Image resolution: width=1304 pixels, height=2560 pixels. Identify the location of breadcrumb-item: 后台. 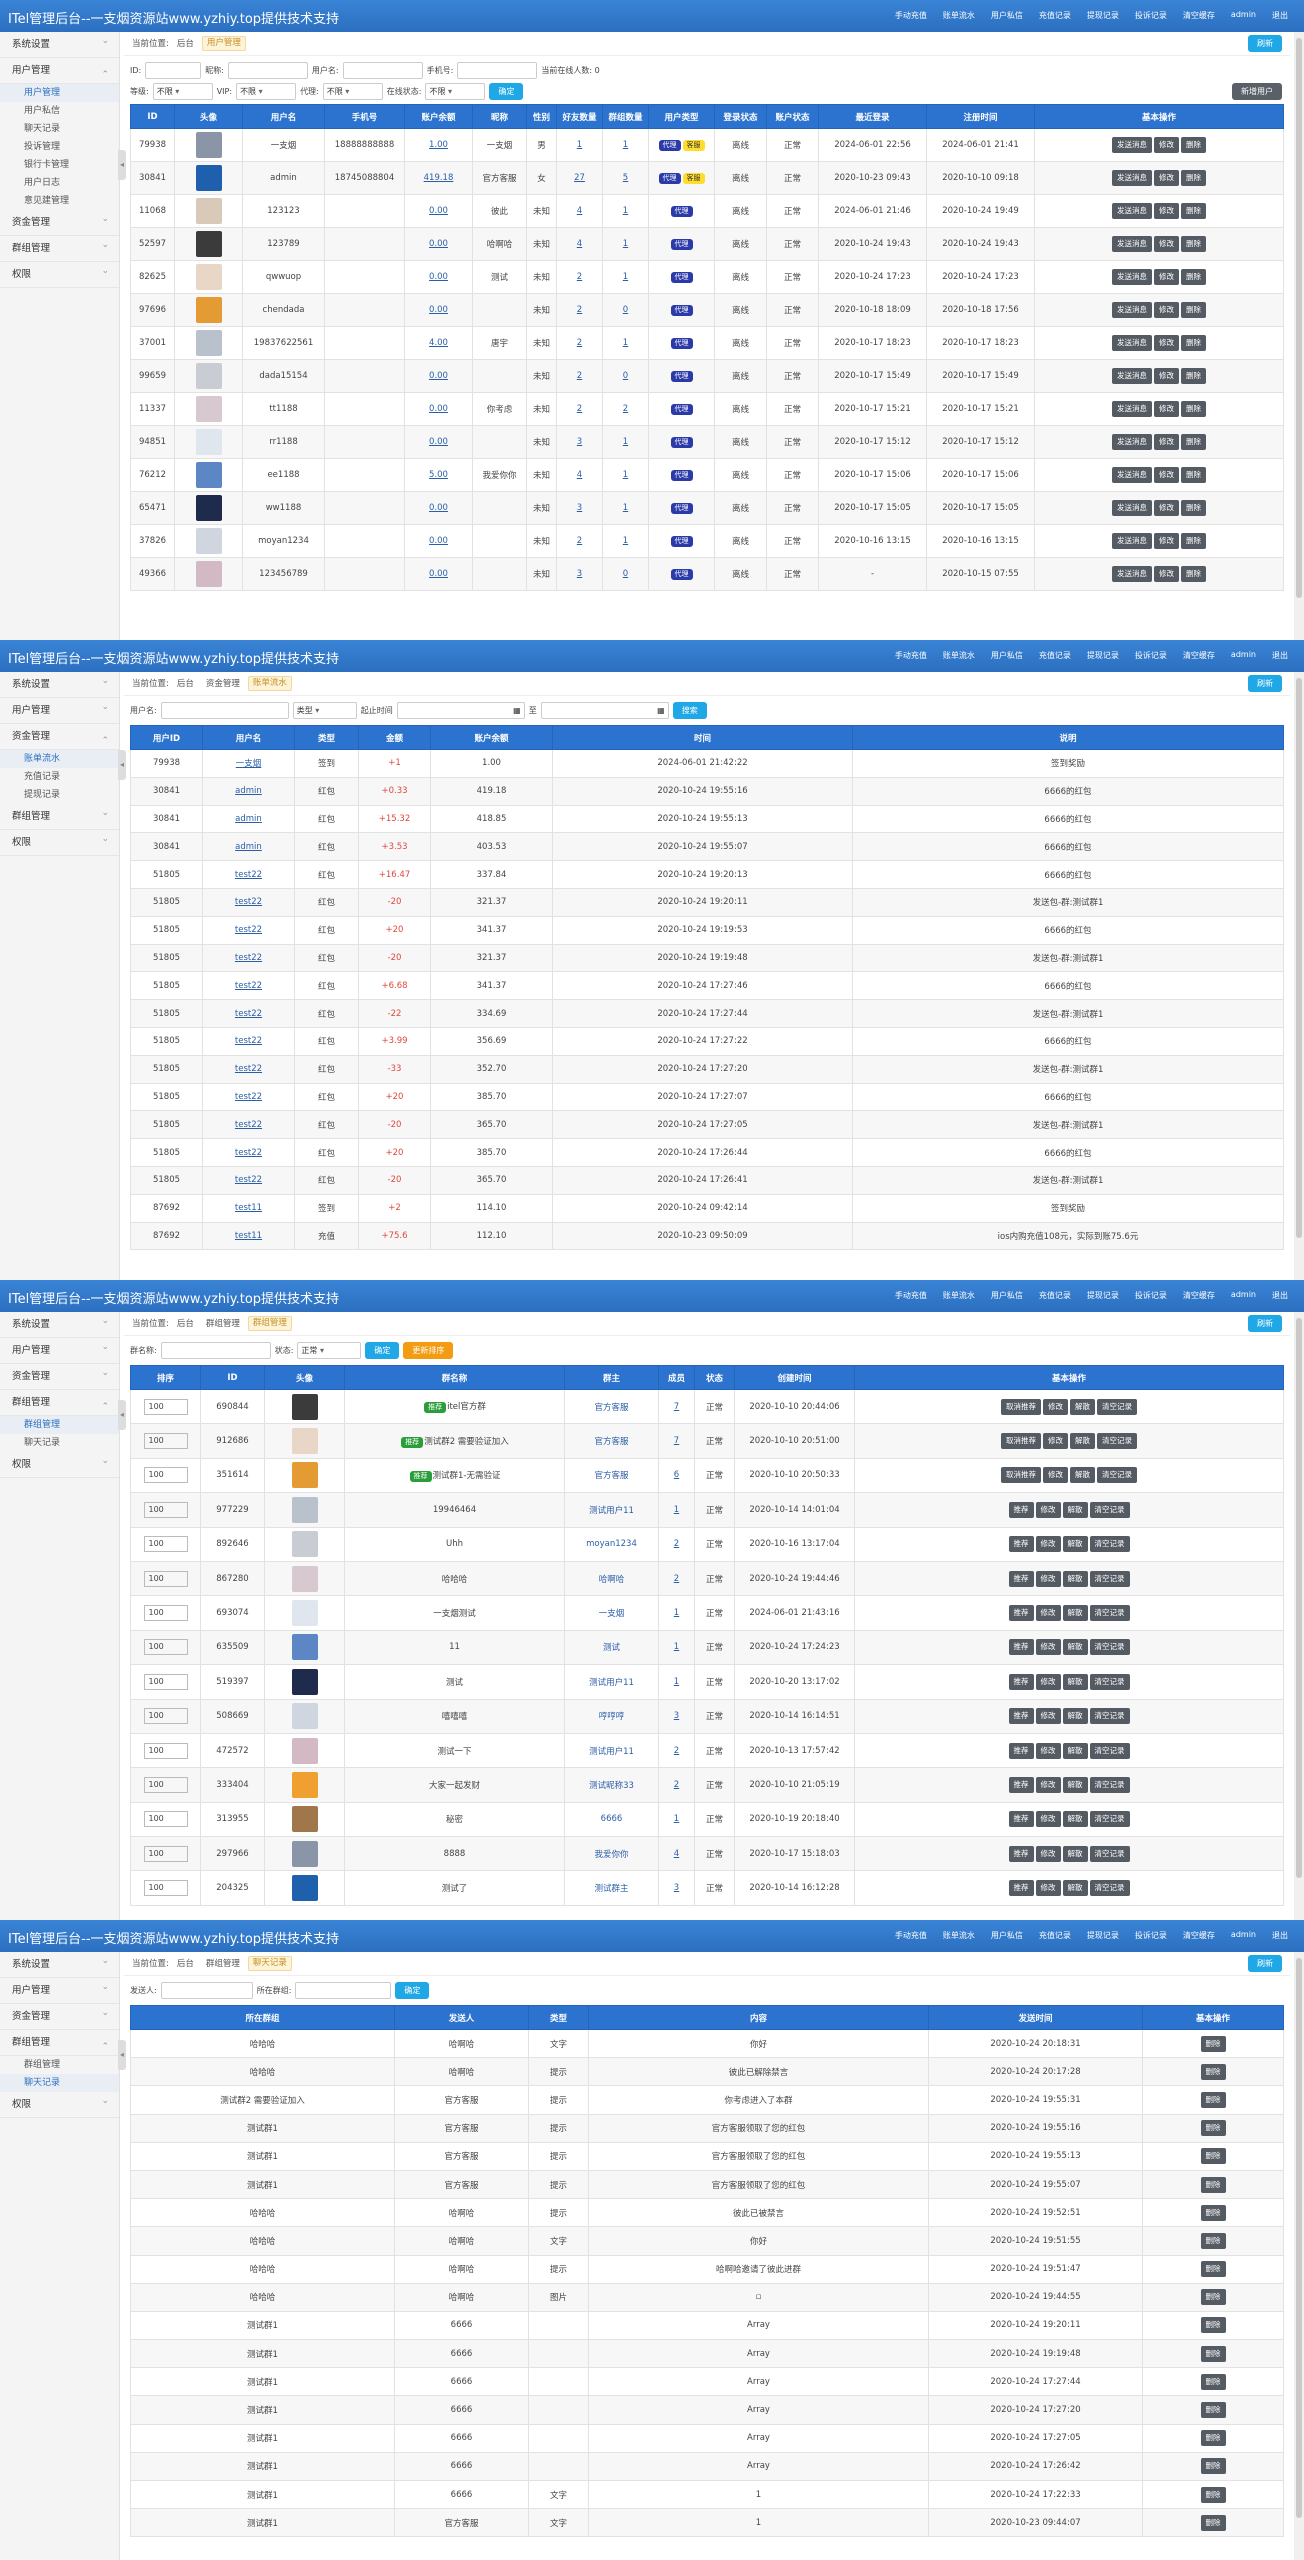
(185, 1324).